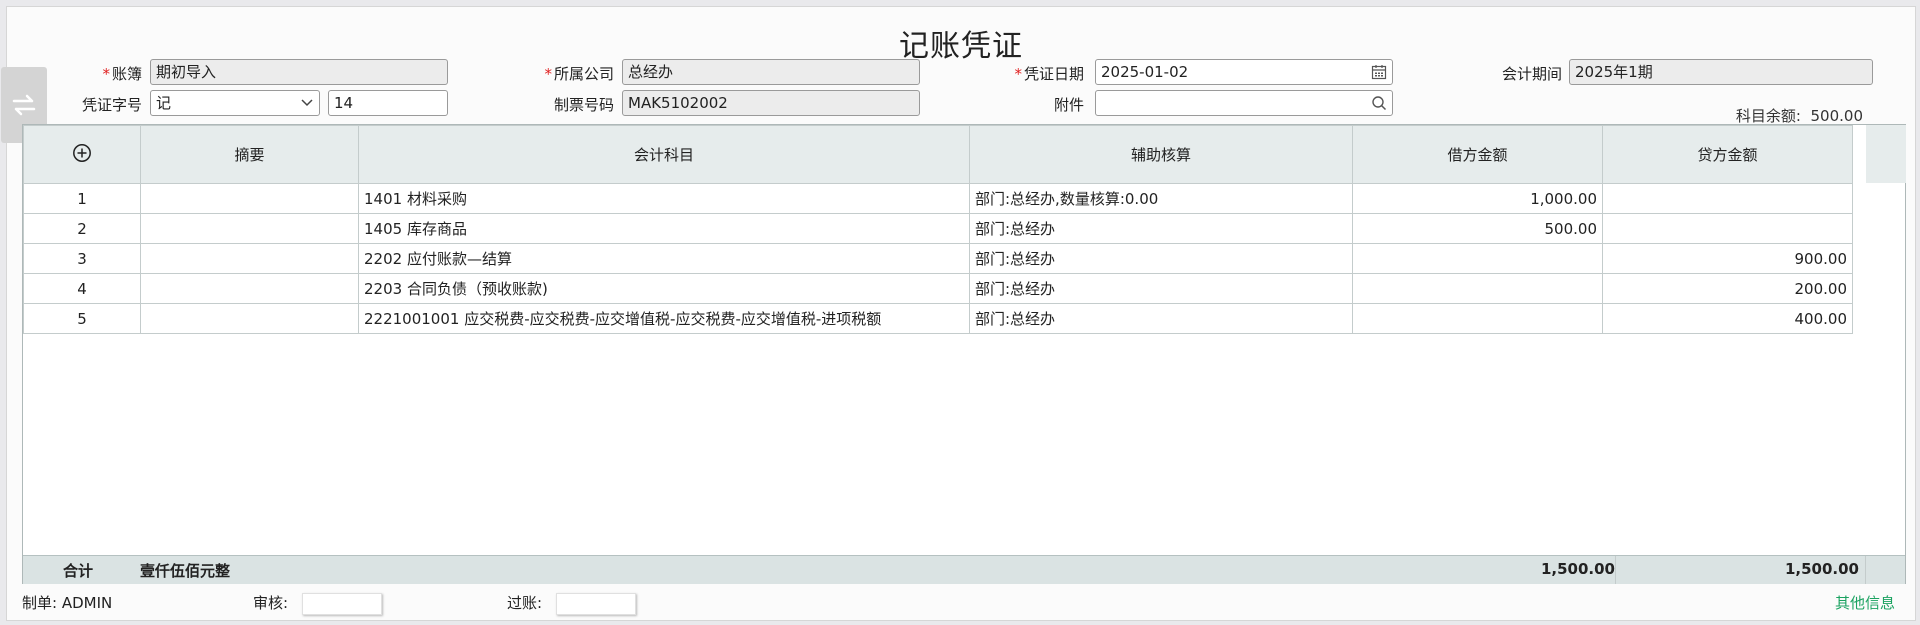  Describe the element at coordinates (271, 603) in the screenshot. I see `audit-label: 审核:` at that location.